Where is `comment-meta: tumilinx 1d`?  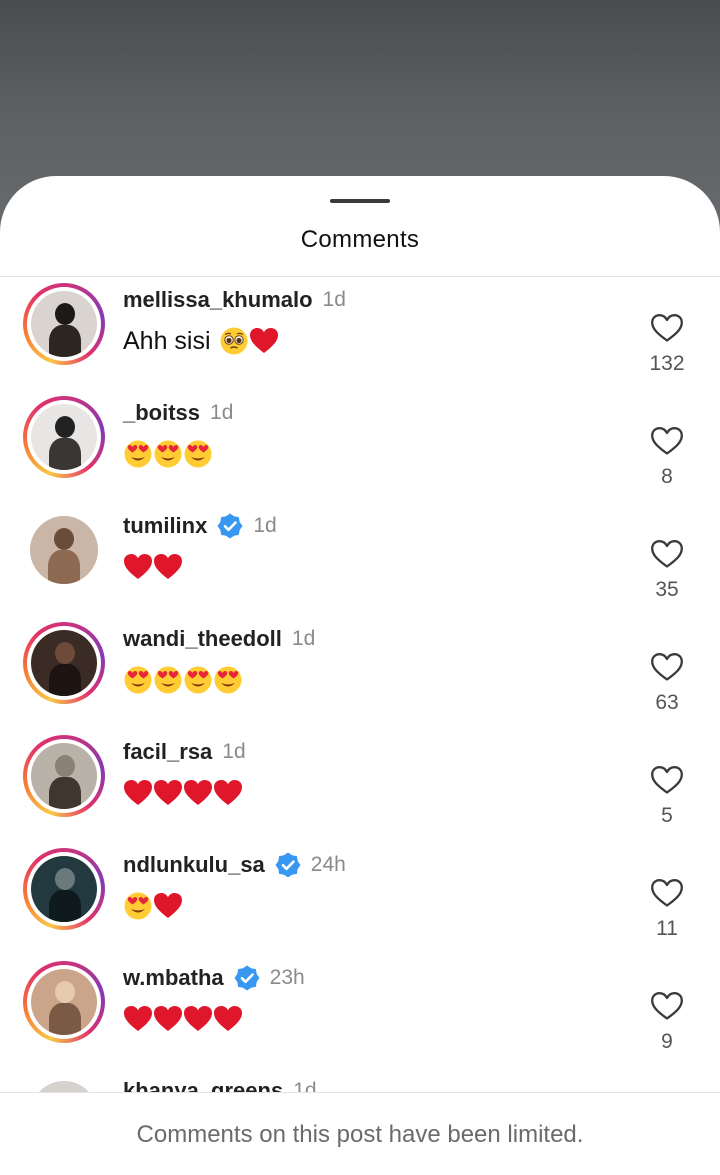 comment-meta: tumilinx 1d is located at coordinates (200, 526).